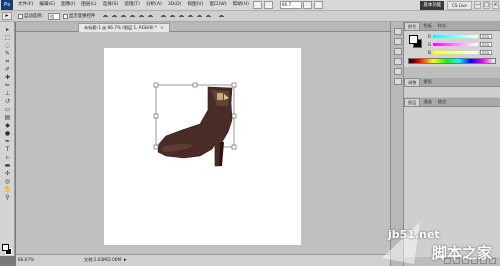  I want to click on eraser-tool-icon: ▭, so click(7, 109).